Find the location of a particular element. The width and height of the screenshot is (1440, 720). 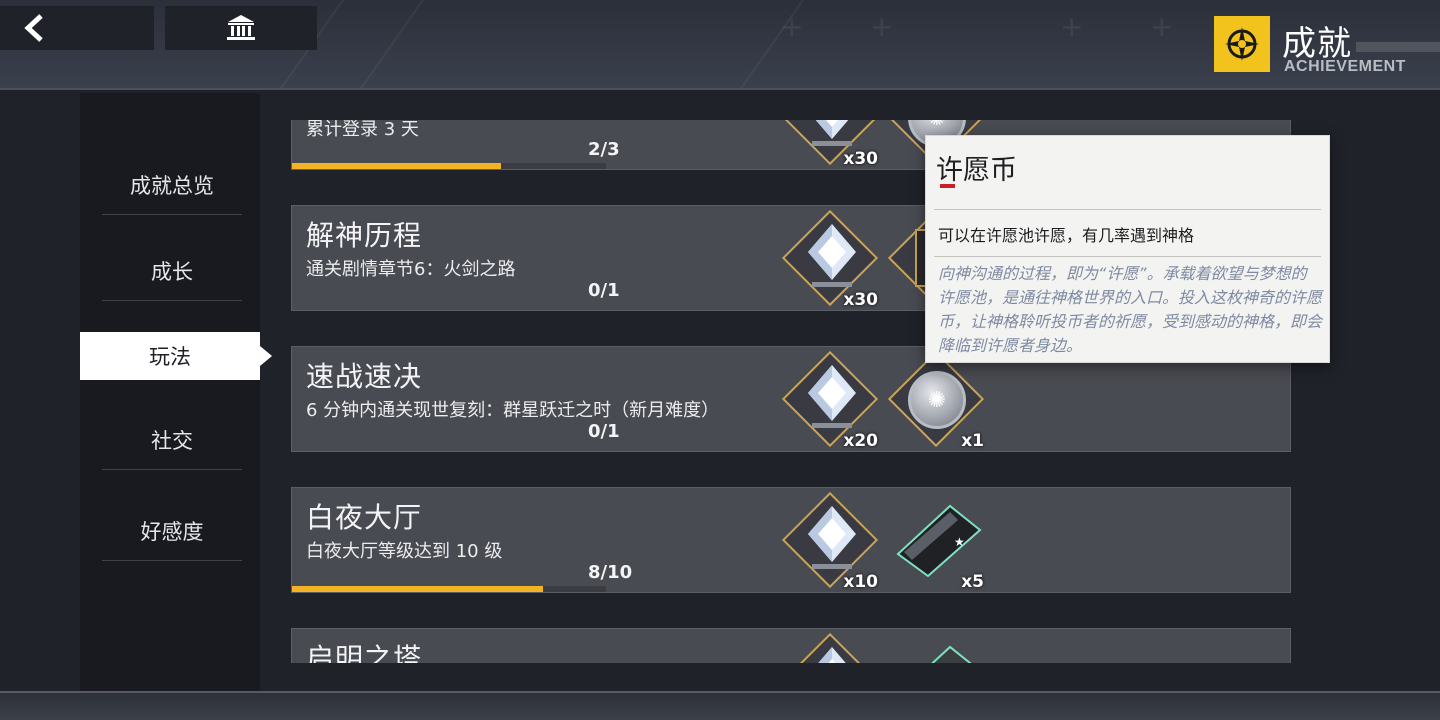

reward-item: ✺ x1 is located at coordinates (937, 400).